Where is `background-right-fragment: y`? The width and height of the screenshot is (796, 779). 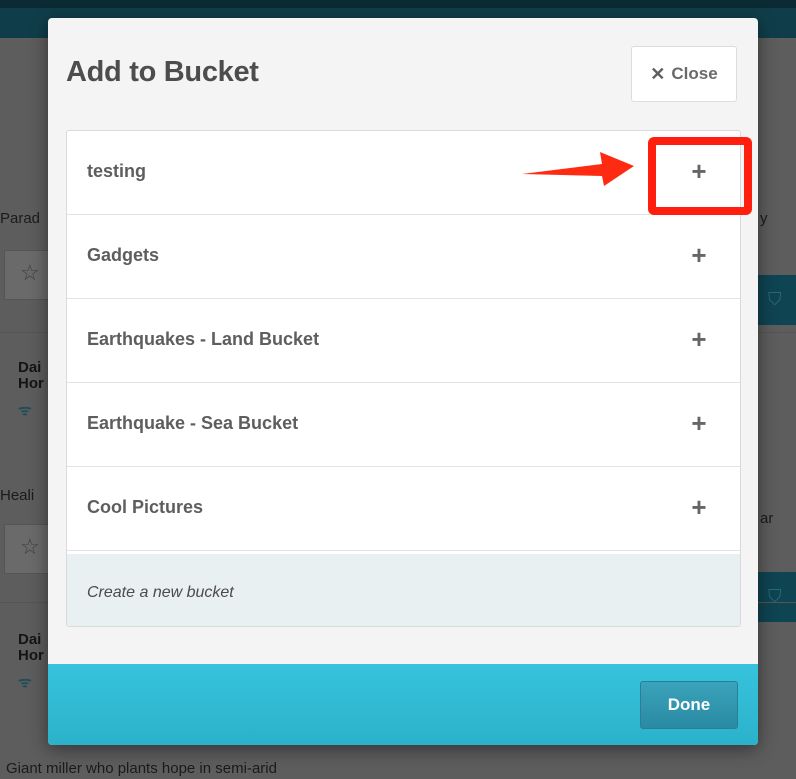 background-right-fragment: y is located at coordinates (764, 218).